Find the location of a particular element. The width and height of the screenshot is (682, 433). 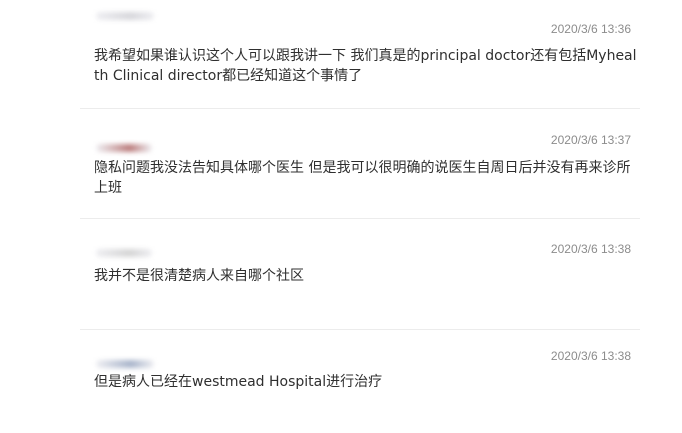

comment-timestamp: 2020/3/6 13:36 is located at coordinates (590, 29).